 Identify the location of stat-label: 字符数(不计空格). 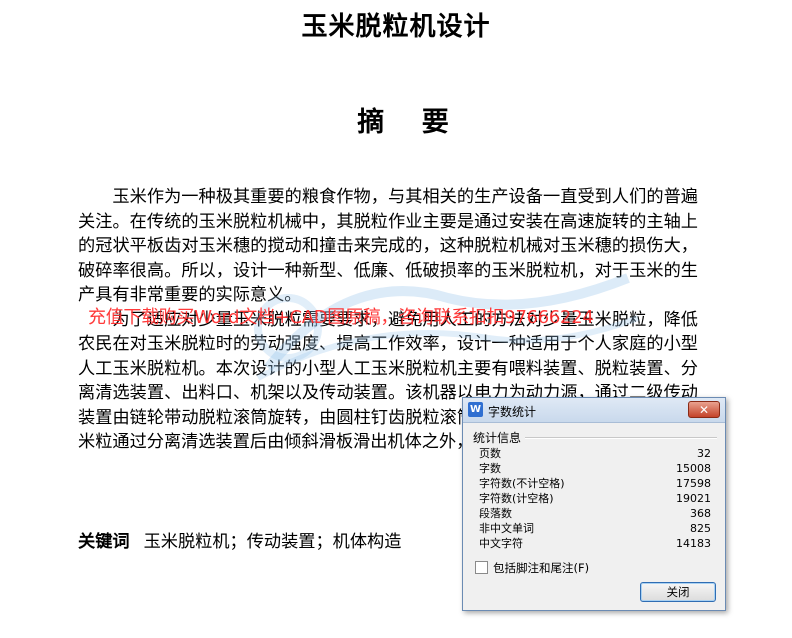
(522, 483).